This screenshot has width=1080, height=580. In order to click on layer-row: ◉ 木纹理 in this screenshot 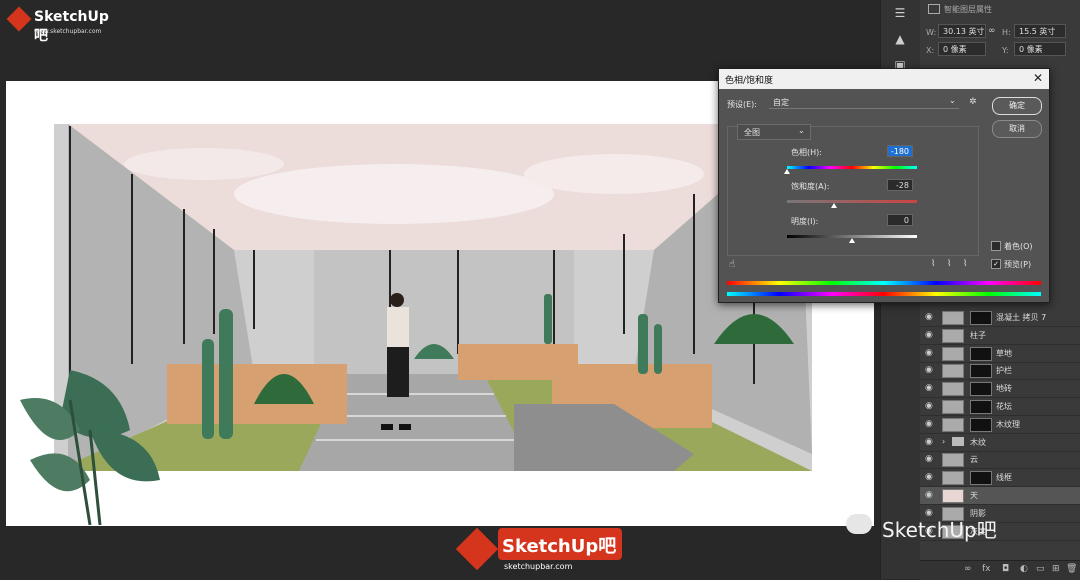, I will do `click(1000, 425)`.